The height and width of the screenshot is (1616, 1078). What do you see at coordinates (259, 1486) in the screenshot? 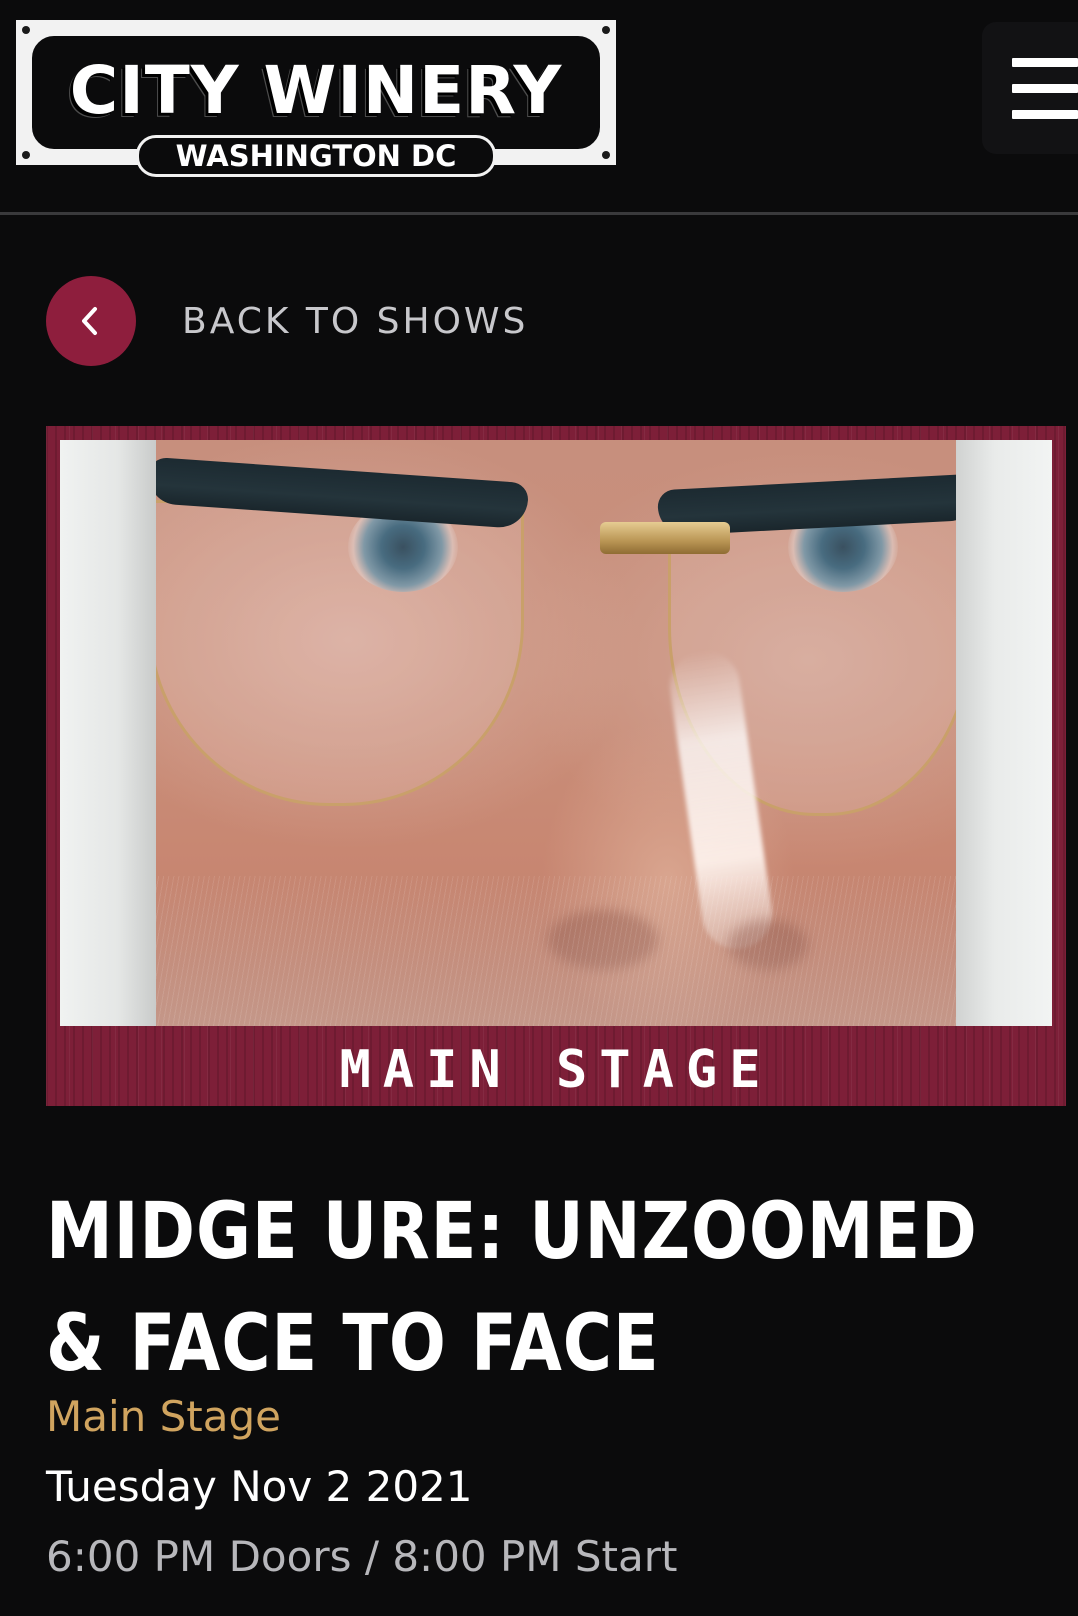
I see `event-date: Tuesday Nov 2 2021` at bounding box center [259, 1486].